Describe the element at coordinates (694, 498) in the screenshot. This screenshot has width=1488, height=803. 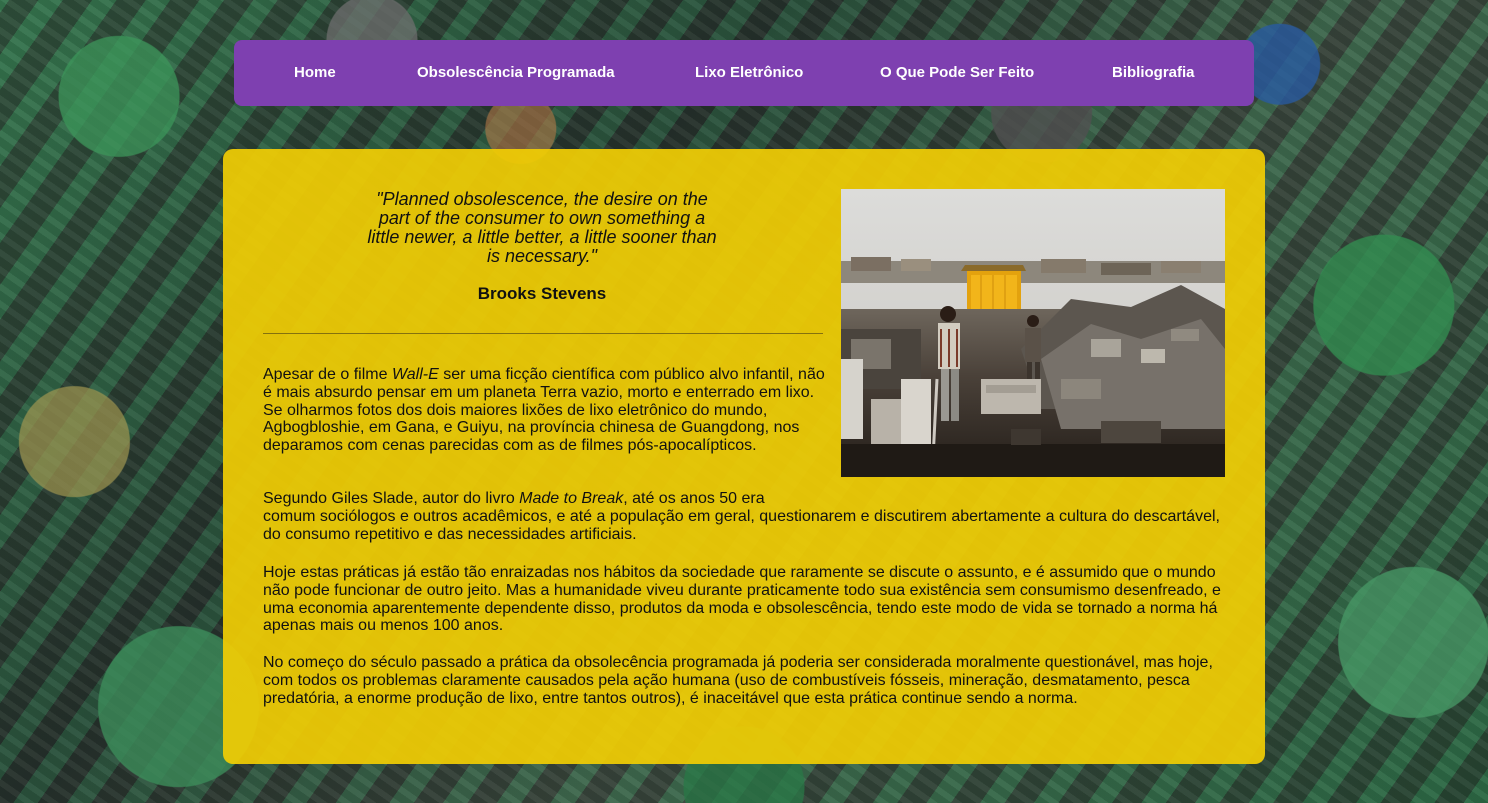
I see `article-p2-middle: , até os anos 50 era` at that location.